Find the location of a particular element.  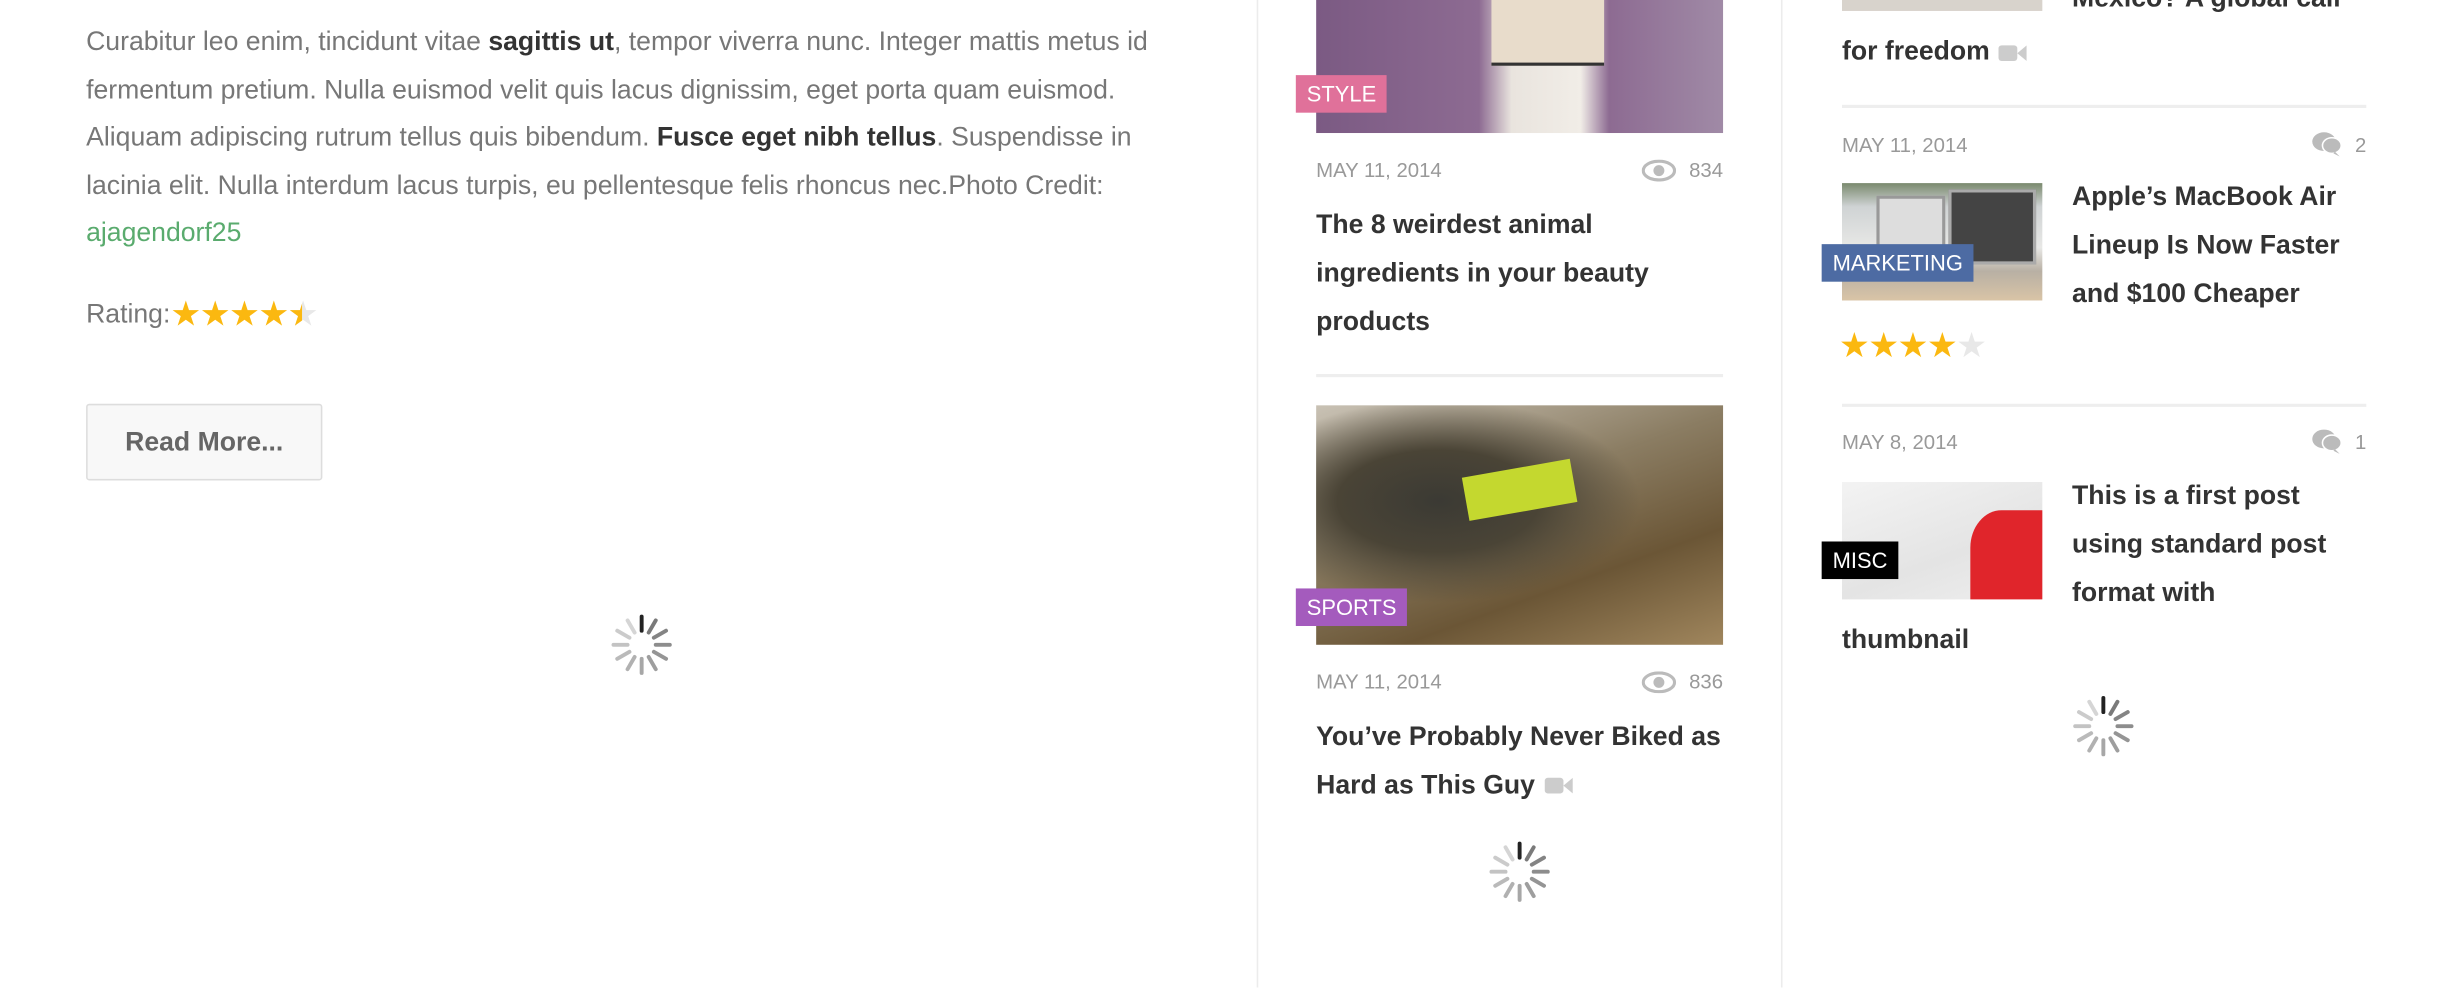

post-meta: MAY 8, 2014 1 is located at coordinates (2104, 441).